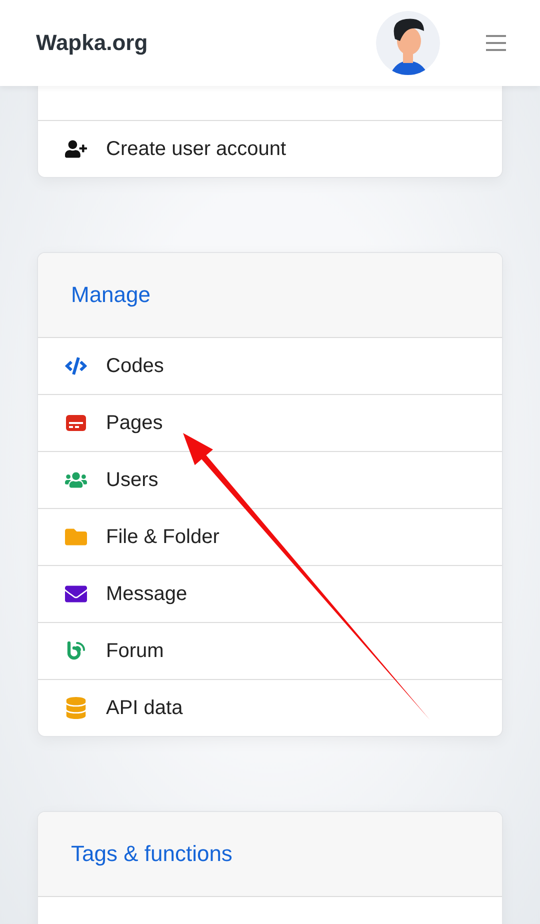  I want to click on section-title: Tags & functions, so click(151, 854).